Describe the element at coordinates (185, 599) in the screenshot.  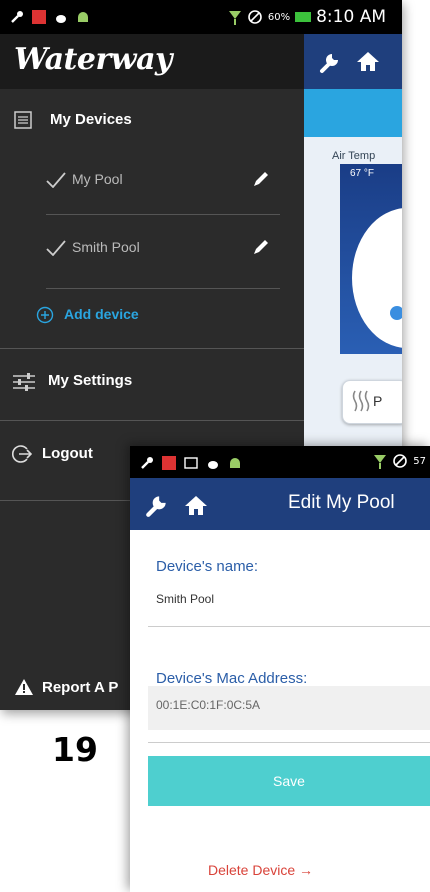
I see `device-name-field: Smith Pool` at that location.